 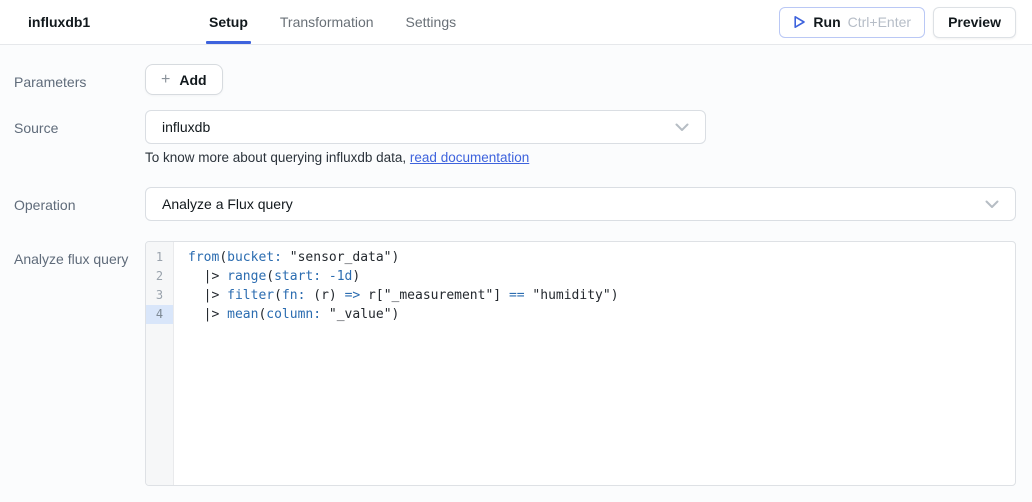 What do you see at coordinates (580, 204) in the screenshot?
I see `operation-select: Analyze a Flux query` at bounding box center [580, 204].